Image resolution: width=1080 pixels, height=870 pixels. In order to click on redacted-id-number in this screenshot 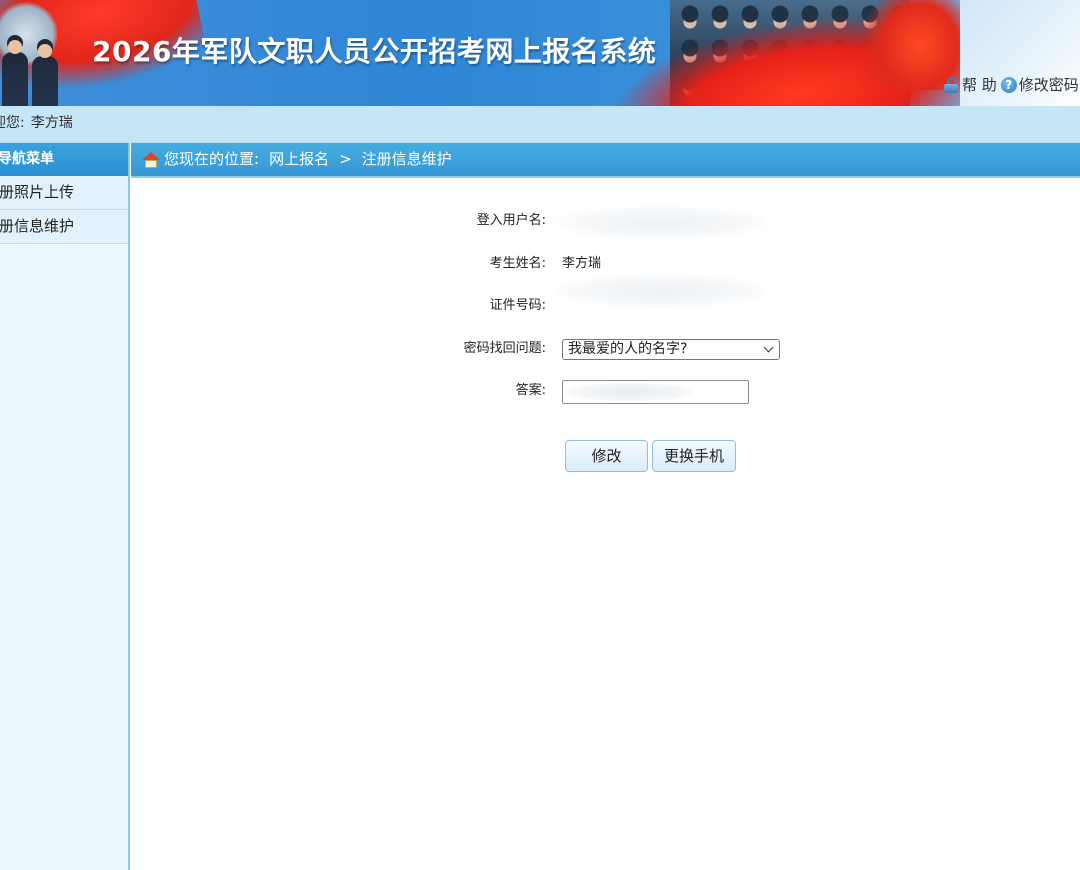, I will do `click(661, 291)`.